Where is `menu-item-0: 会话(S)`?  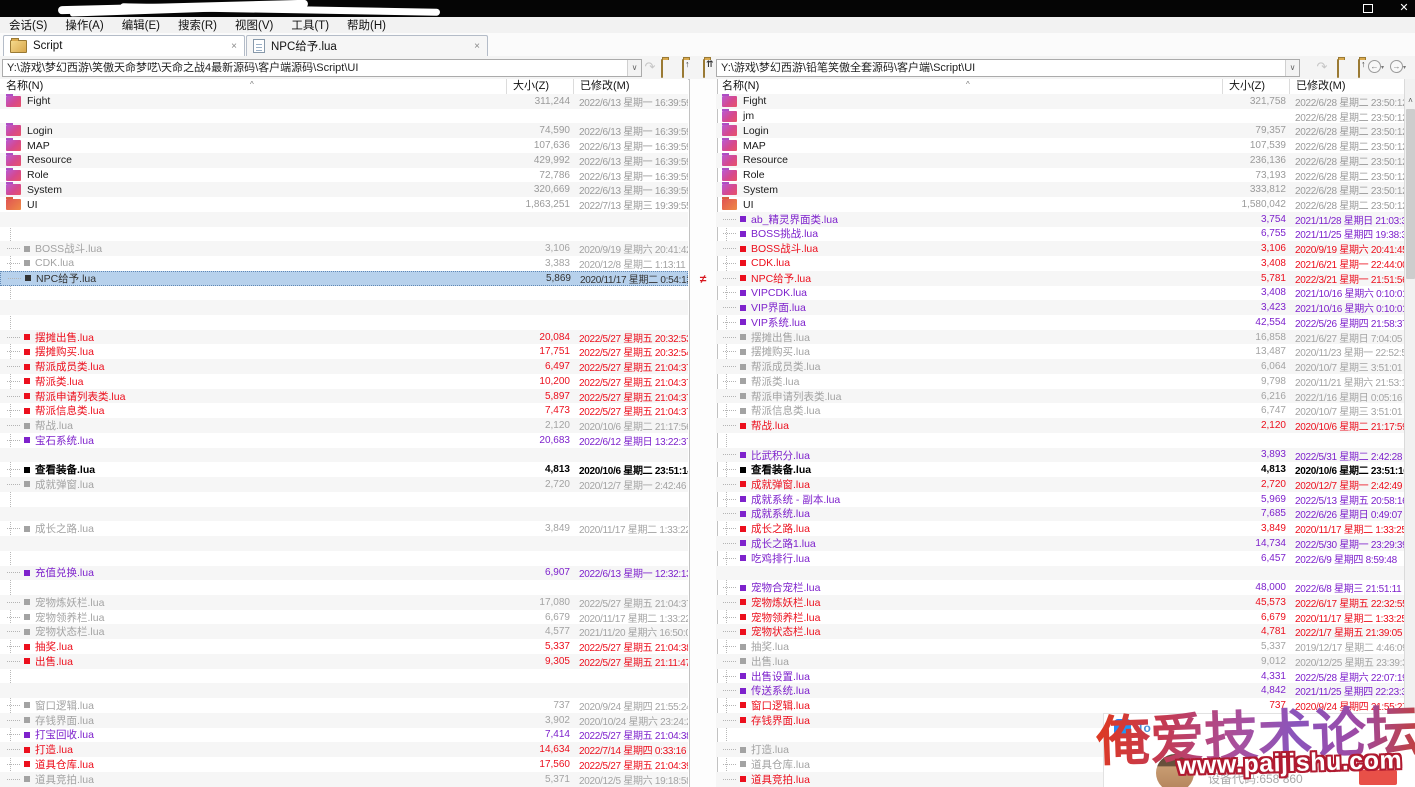
menu-item-0: 会话(S) is located at coordinates (28, 25).